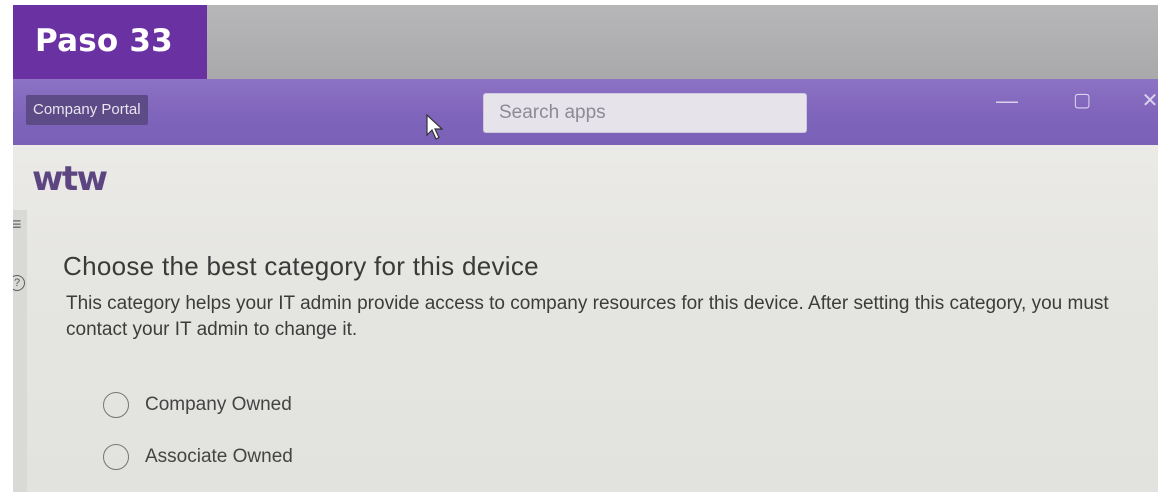 The height and width of the screenshot is (492, 1158). Describe the element at coordinates (1007, 101) in the screenshot. I see `minimize-icon: —` at that location.